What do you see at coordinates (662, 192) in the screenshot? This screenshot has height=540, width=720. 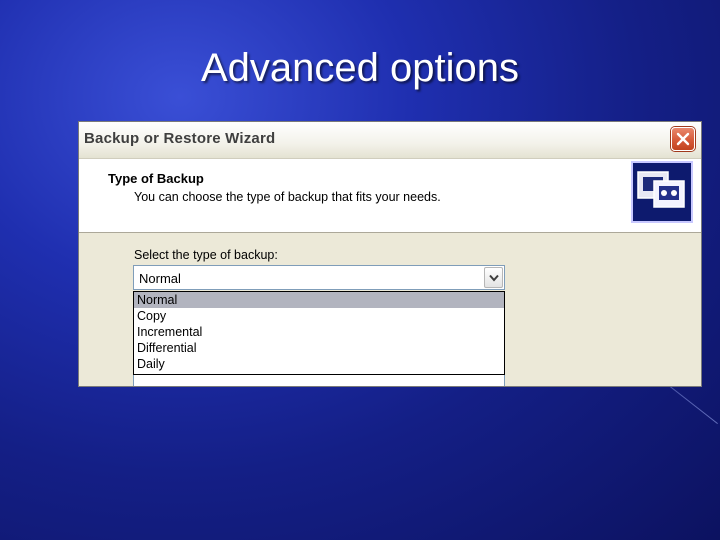 I see `backup-wizard-icon` at bounding box center [662, 192].